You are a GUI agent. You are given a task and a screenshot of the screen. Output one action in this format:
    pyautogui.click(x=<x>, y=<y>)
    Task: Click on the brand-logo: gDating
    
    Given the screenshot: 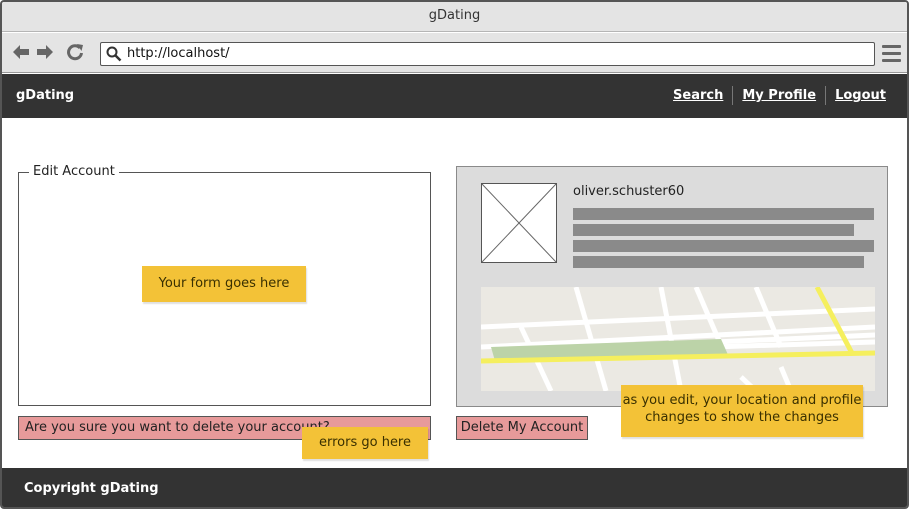 What is the action you would take?
    pyautogui.click(x=45, y=96)
    